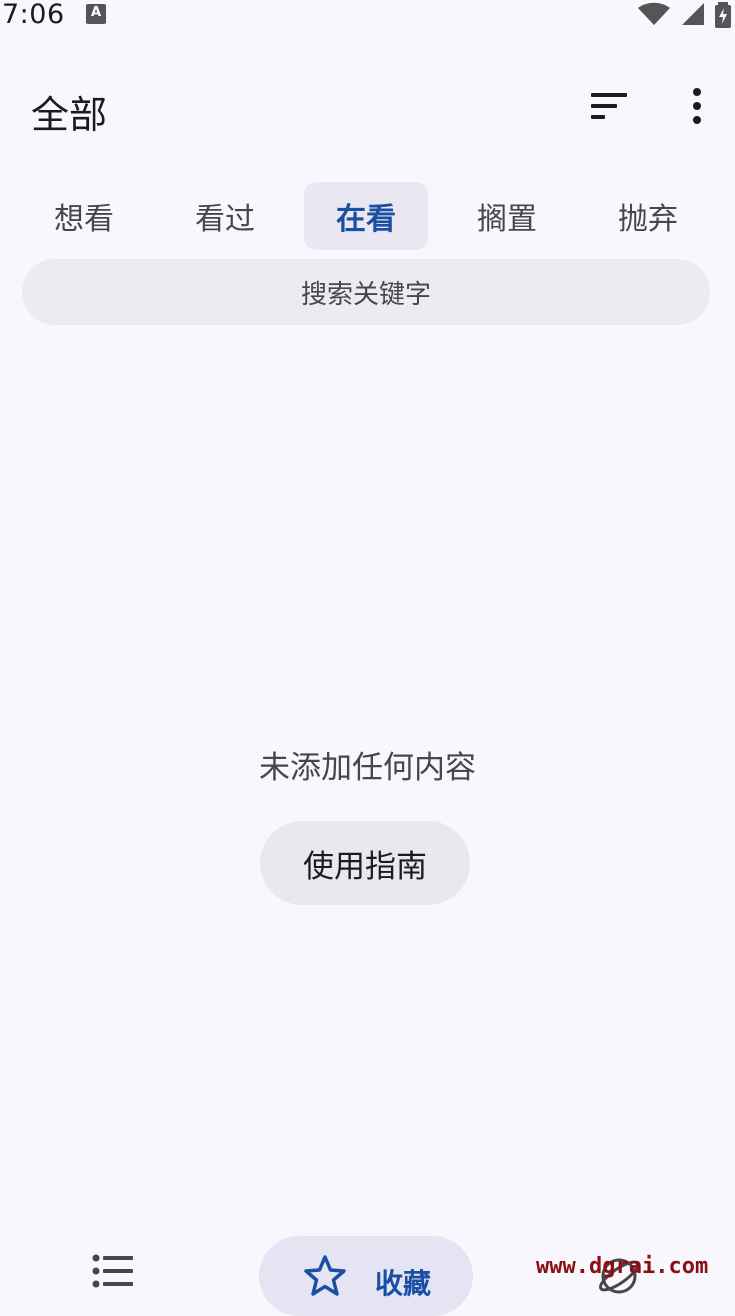  I want to click on tab-watching: 在看, so click(366, 216).